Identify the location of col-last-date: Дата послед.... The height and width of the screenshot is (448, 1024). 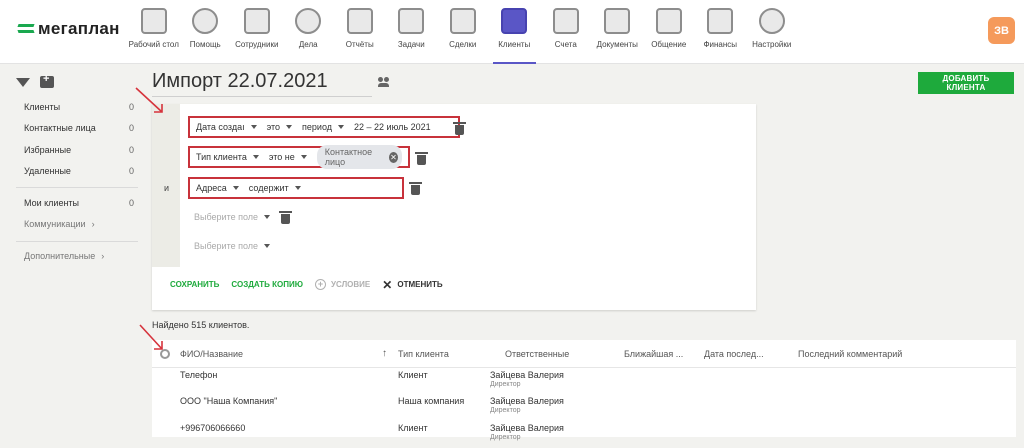
(734, 354).